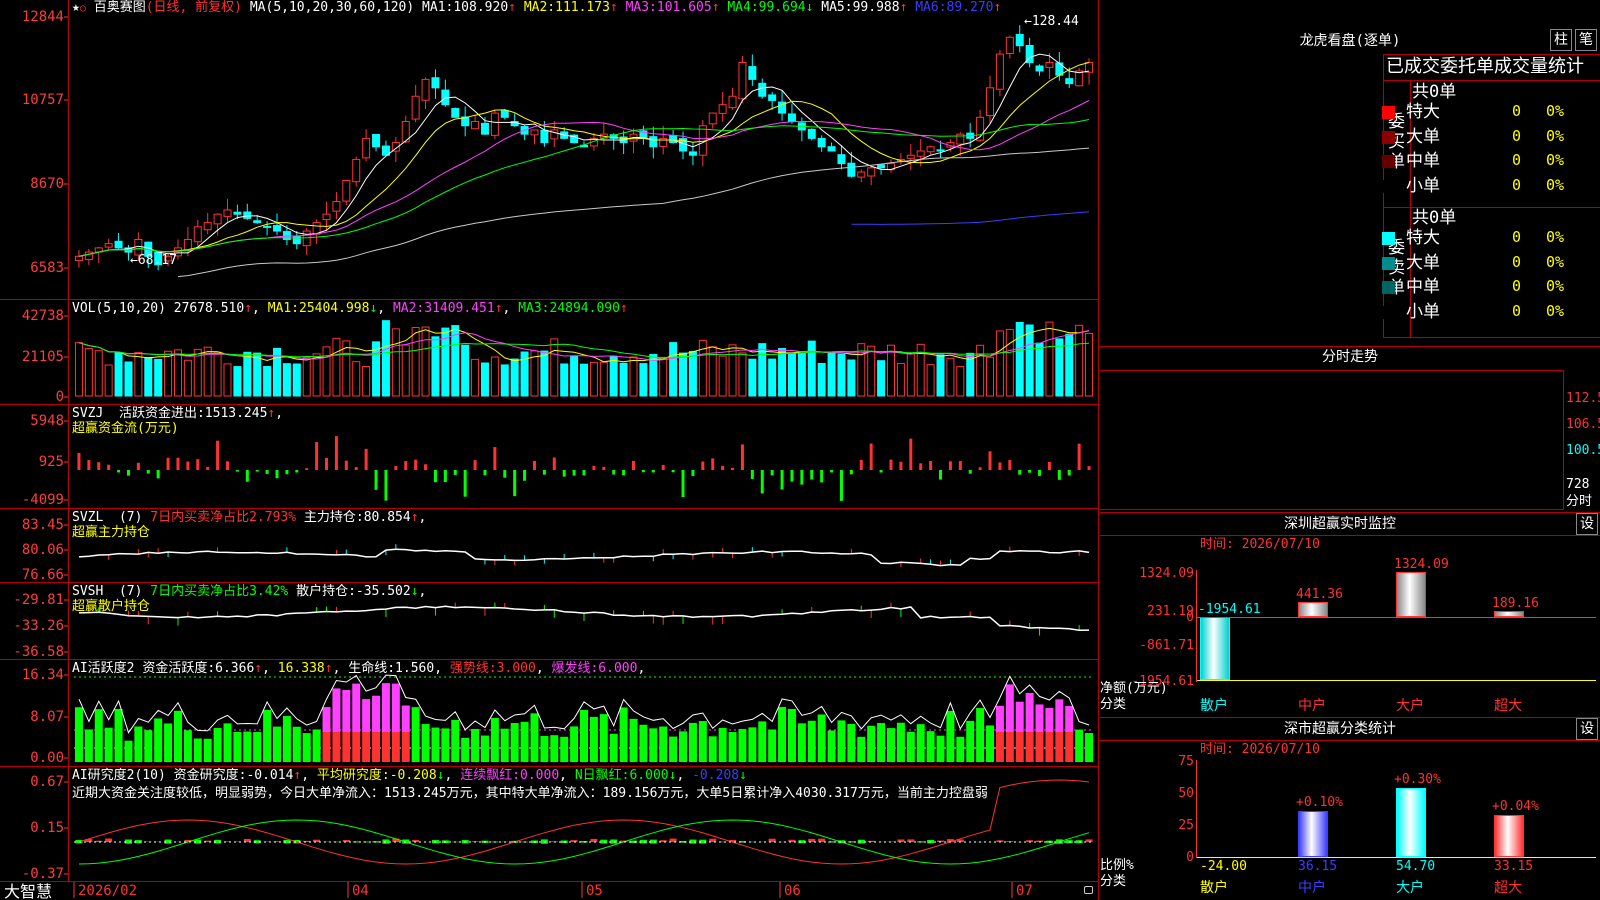  Describe the element at coordinates (1088, 890) in the screenshot. I see `lock-icon` at that location.